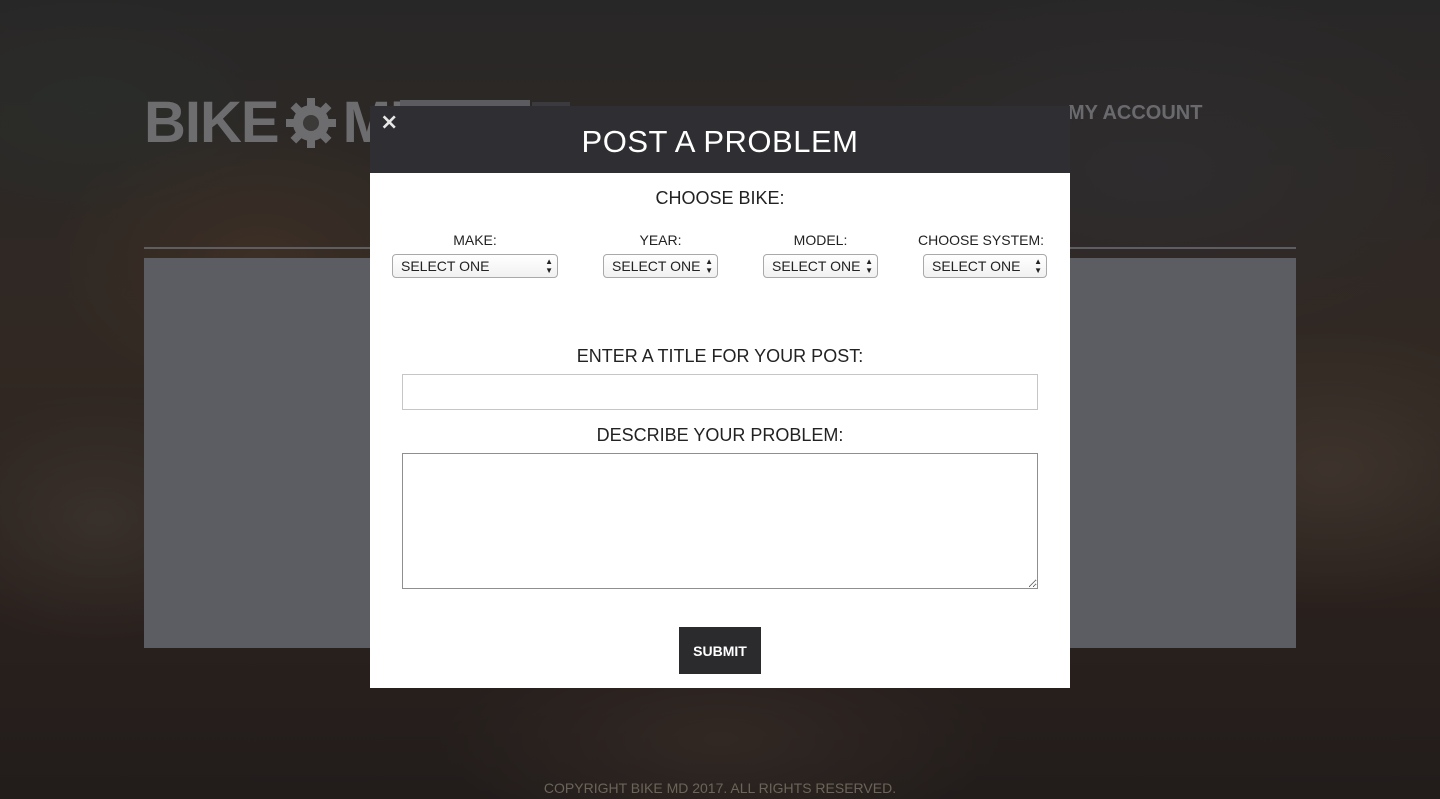 The width and height of the screenshot is (1440, 799). I want to click on describe-heading: DESCRIBE YOUR PROBLEM:, so click(720, 435).